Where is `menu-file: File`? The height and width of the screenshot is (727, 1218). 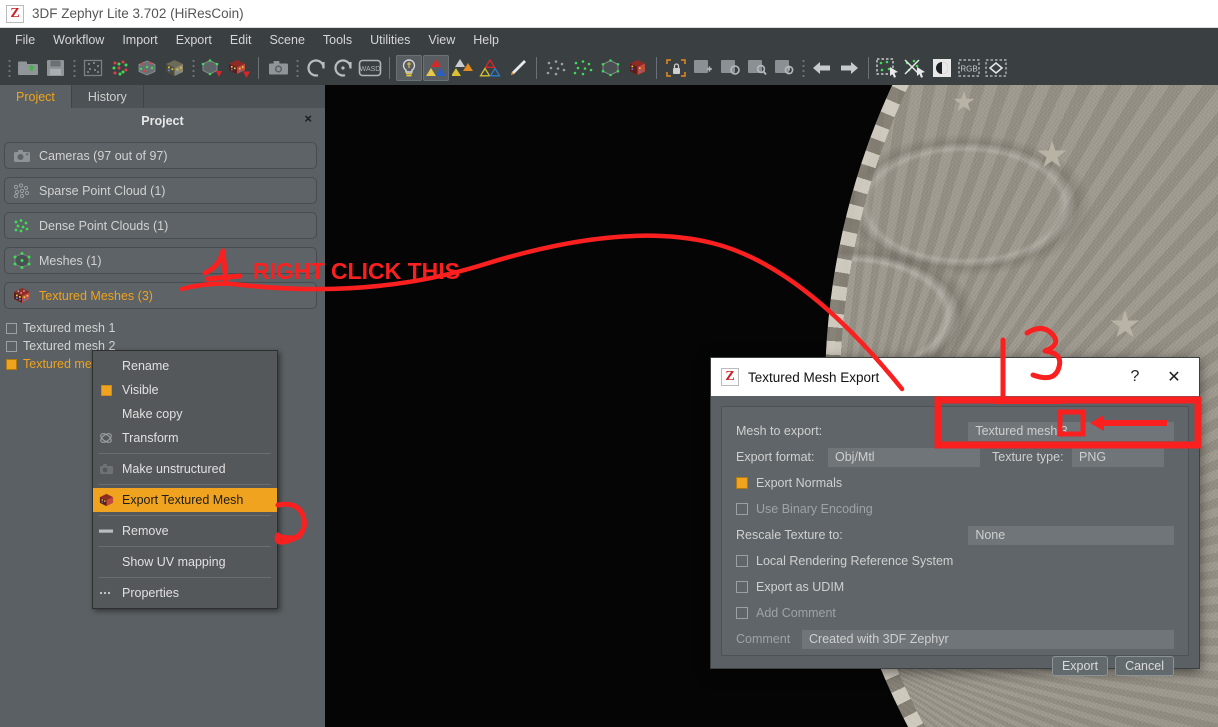
menu-file: File is located at coordinates (25, 40).